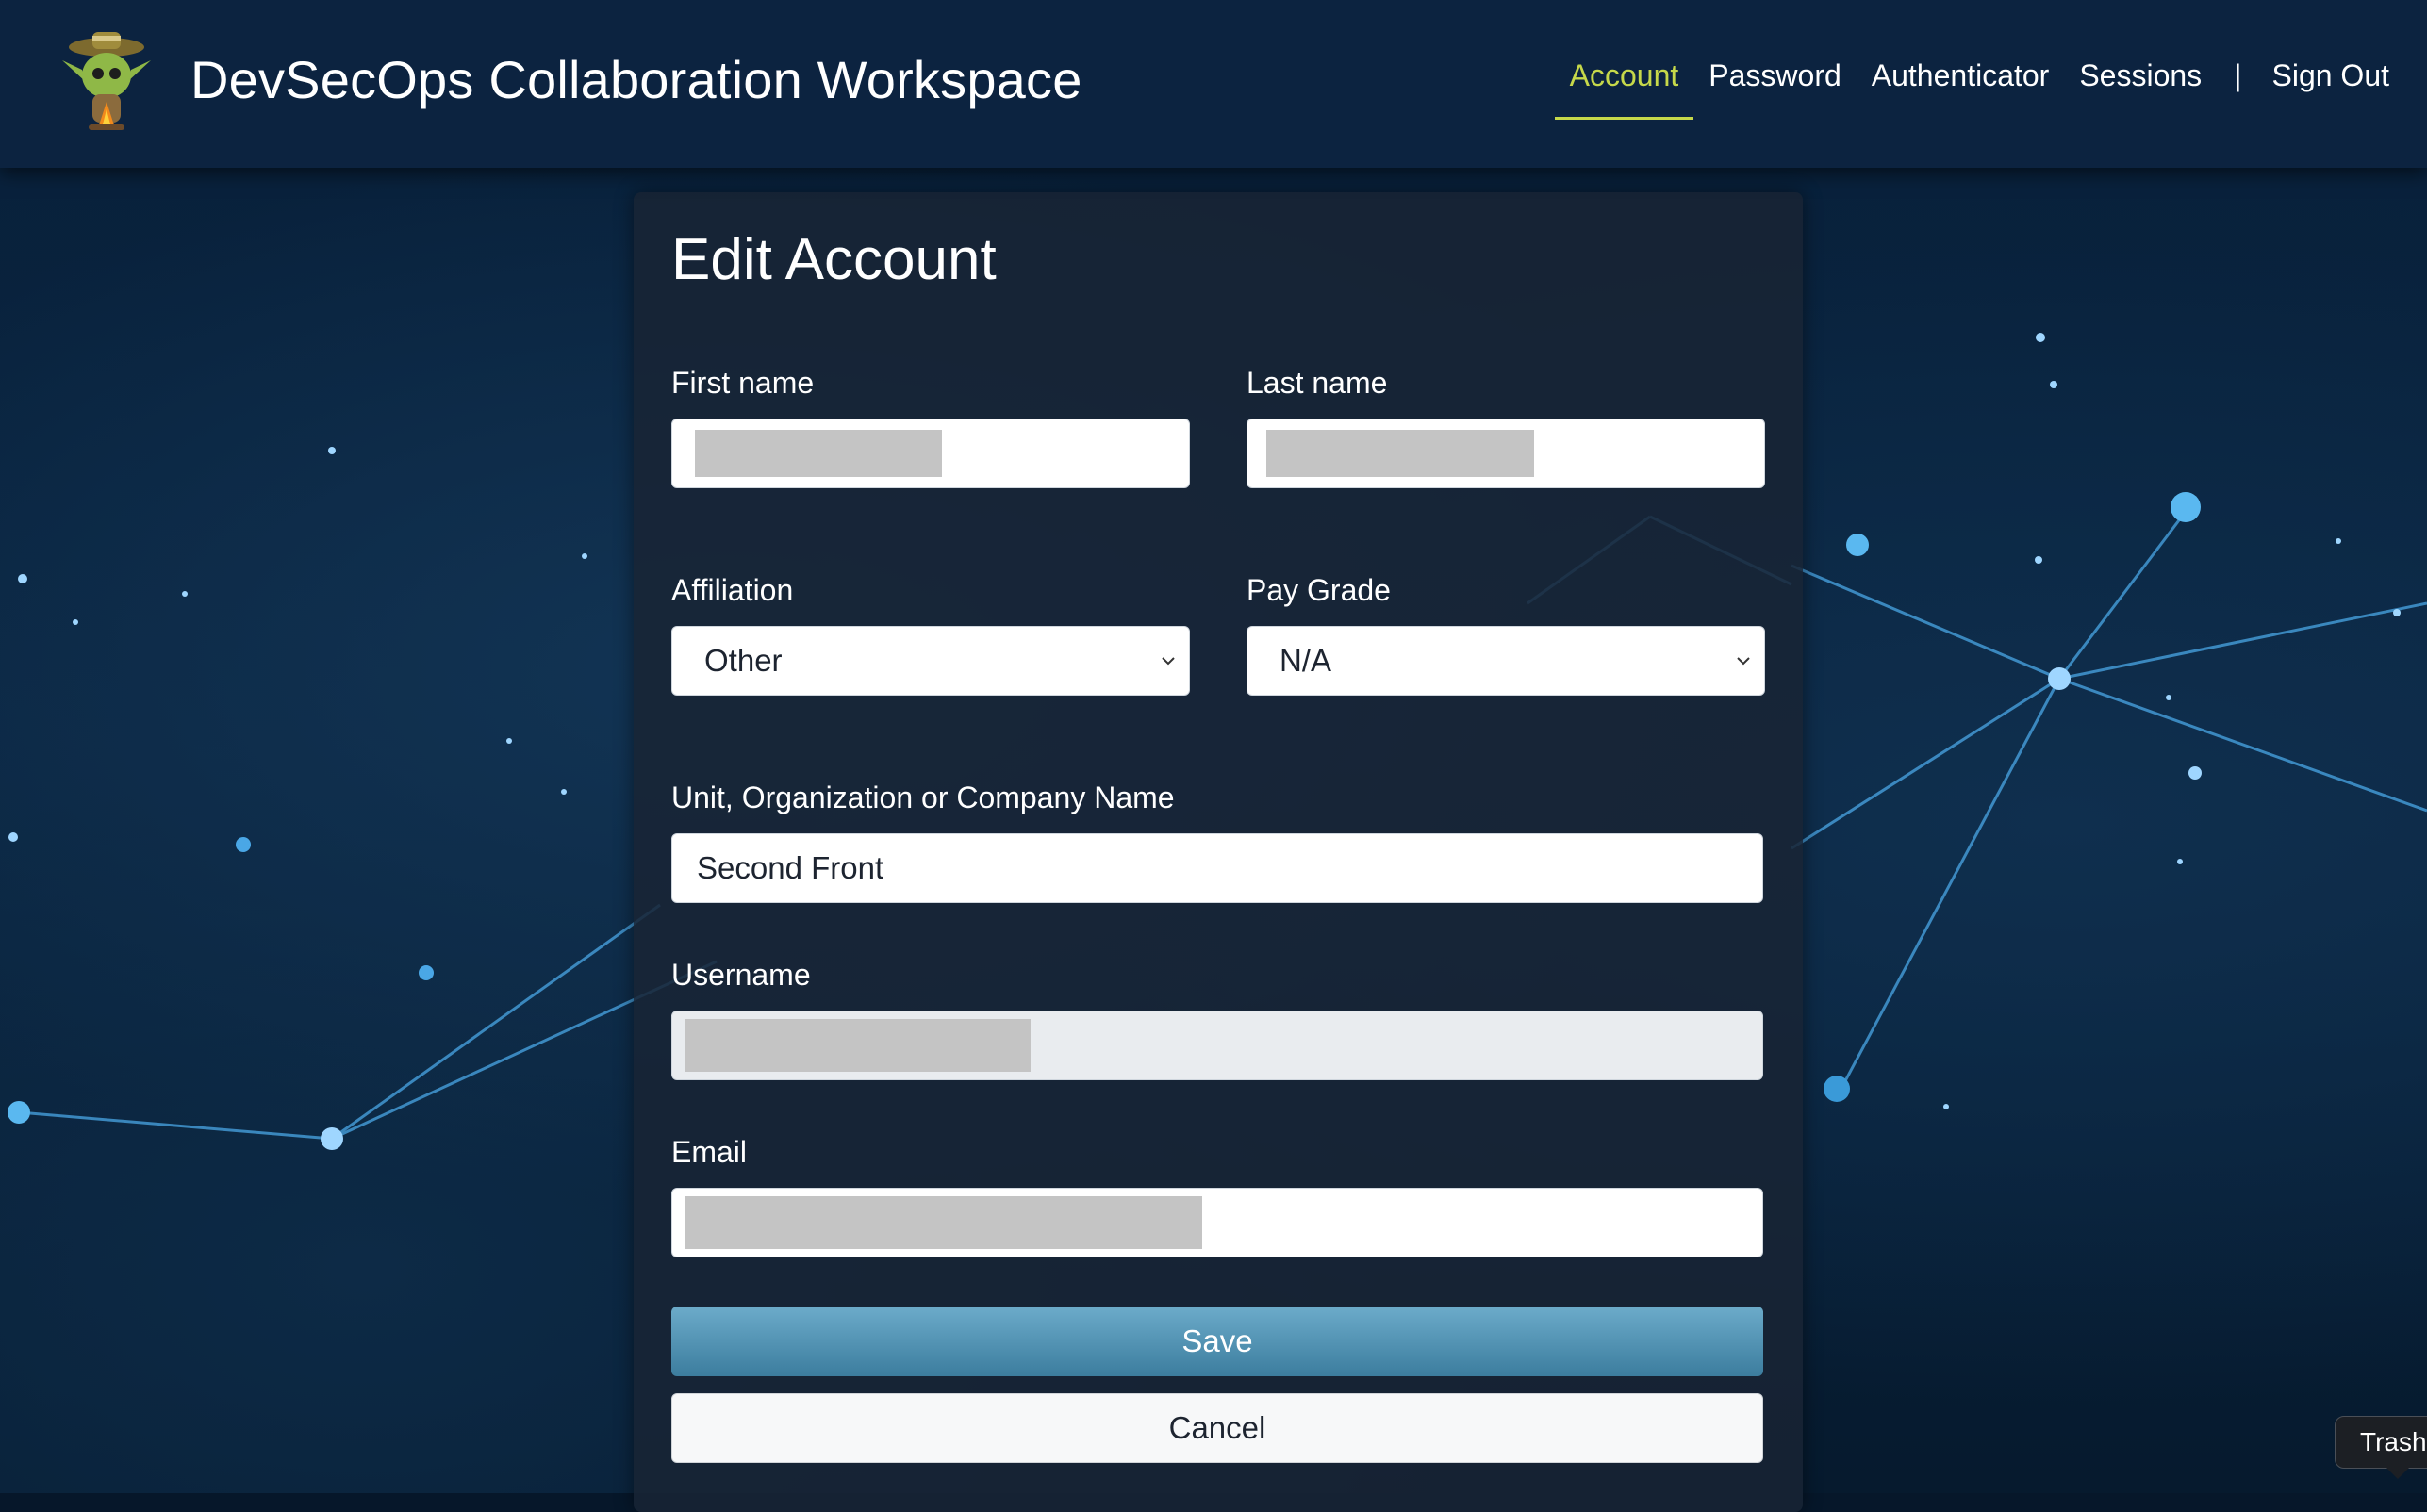 The width and height of the screenshot is (2427, 1512). What do you see at coordinates (1623, 89) in the screenshot?
I see `nav-account: Account` at bounding box center [1623, 89].